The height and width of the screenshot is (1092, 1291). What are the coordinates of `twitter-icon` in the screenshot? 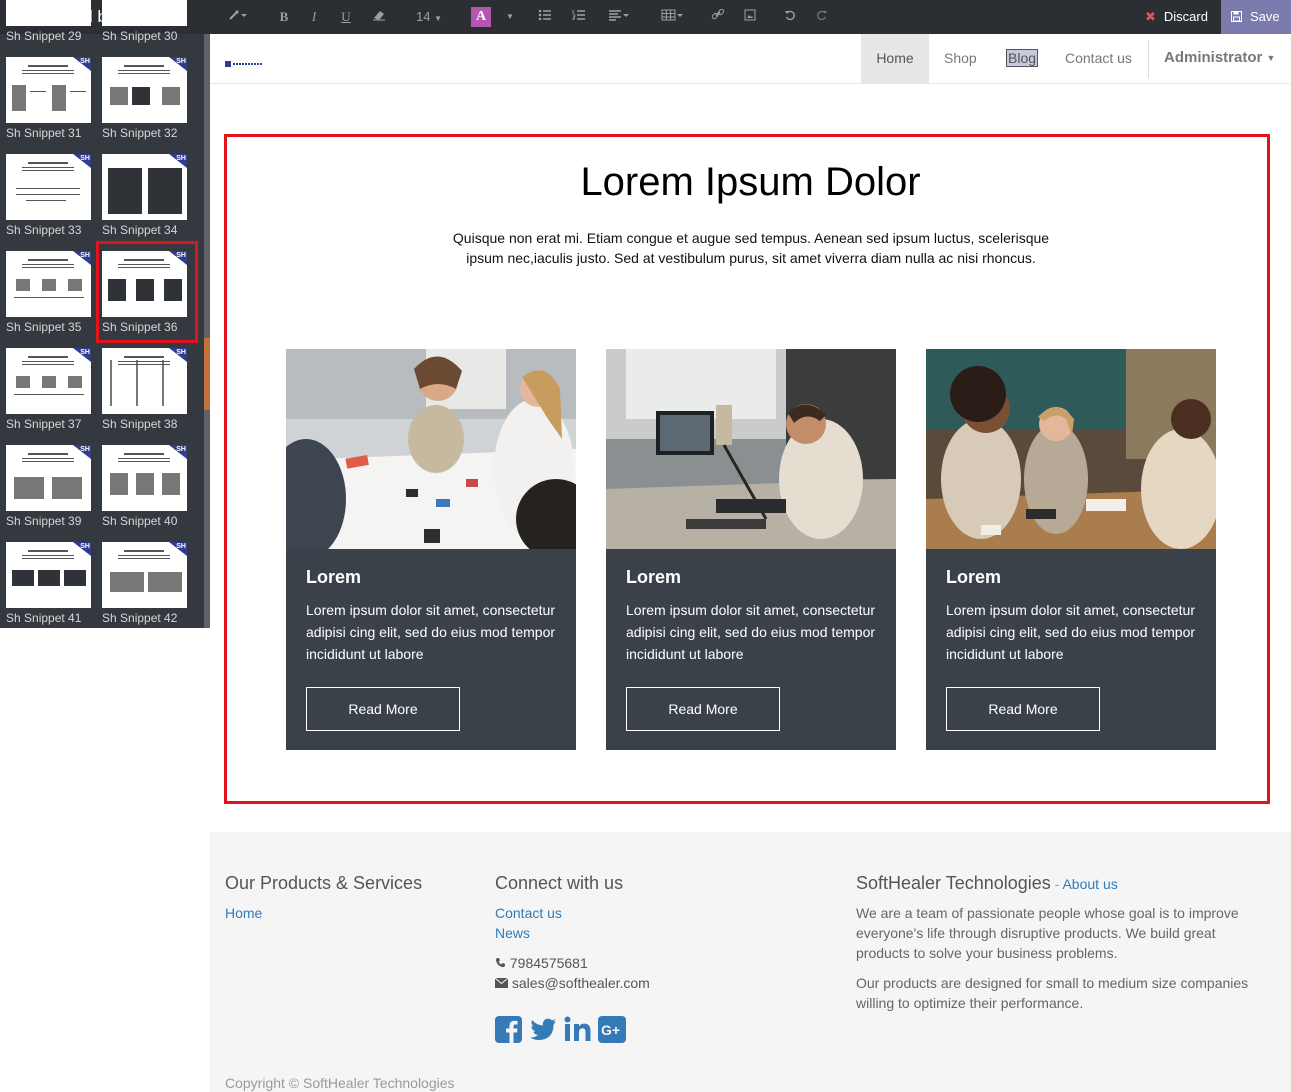 It's located at (543, 1030).